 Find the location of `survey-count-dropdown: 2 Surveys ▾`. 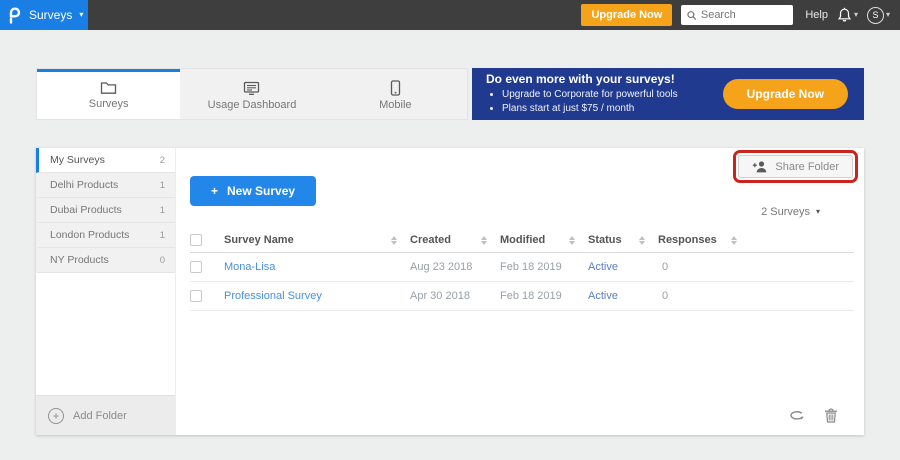

survey-count-dropdown: 2 Surveys ▾ is located at coordinates (790, 212).